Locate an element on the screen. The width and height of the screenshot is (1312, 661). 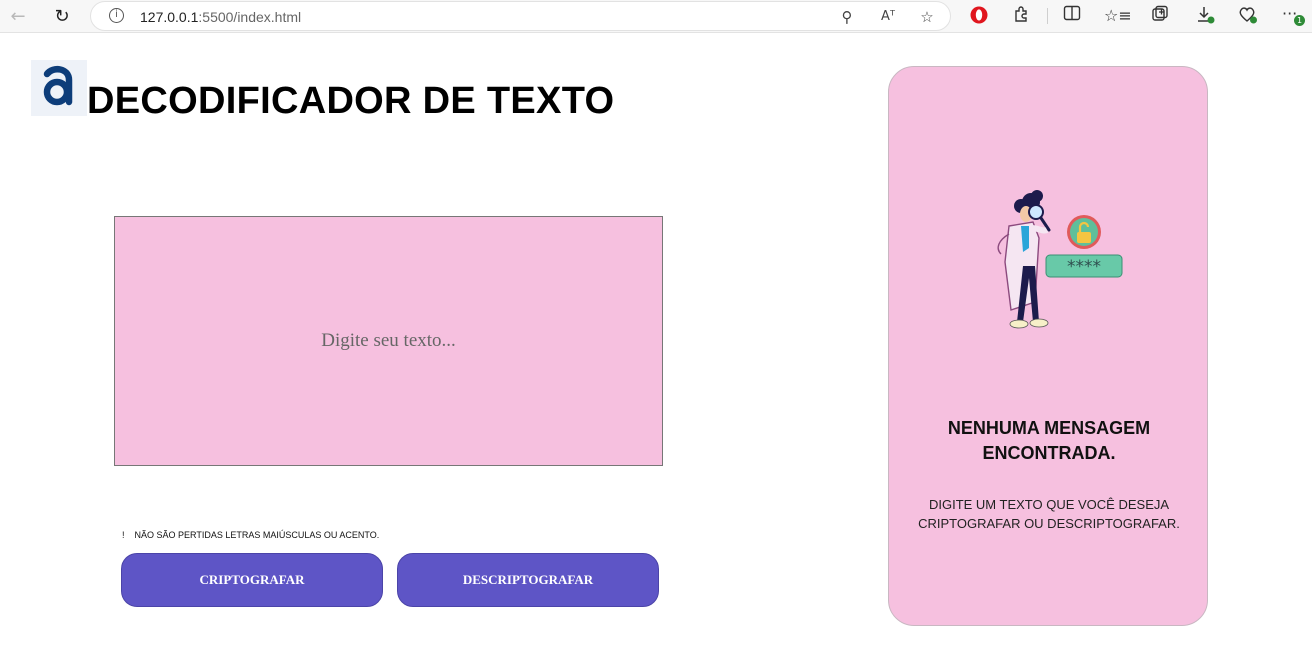
alura-logo is located at coordinates (59, 88).